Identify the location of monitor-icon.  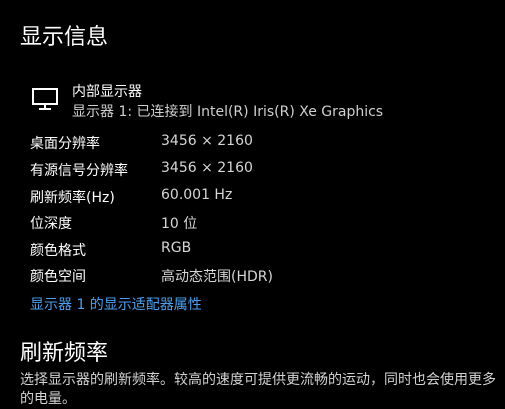
(45, 99).